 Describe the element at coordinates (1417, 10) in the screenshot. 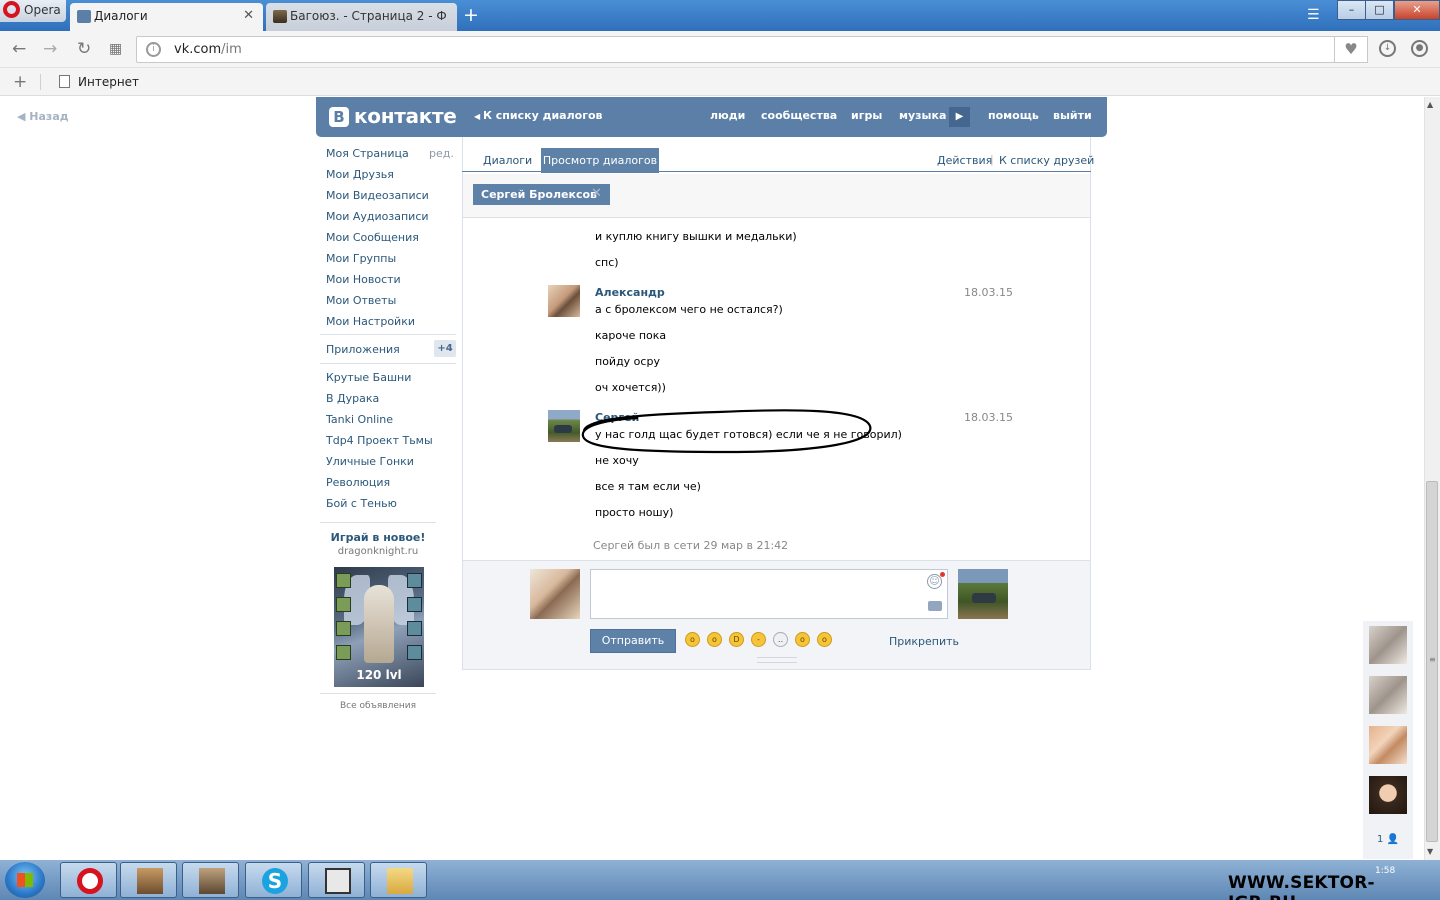

I see `close-window-button: ✕` at that location.